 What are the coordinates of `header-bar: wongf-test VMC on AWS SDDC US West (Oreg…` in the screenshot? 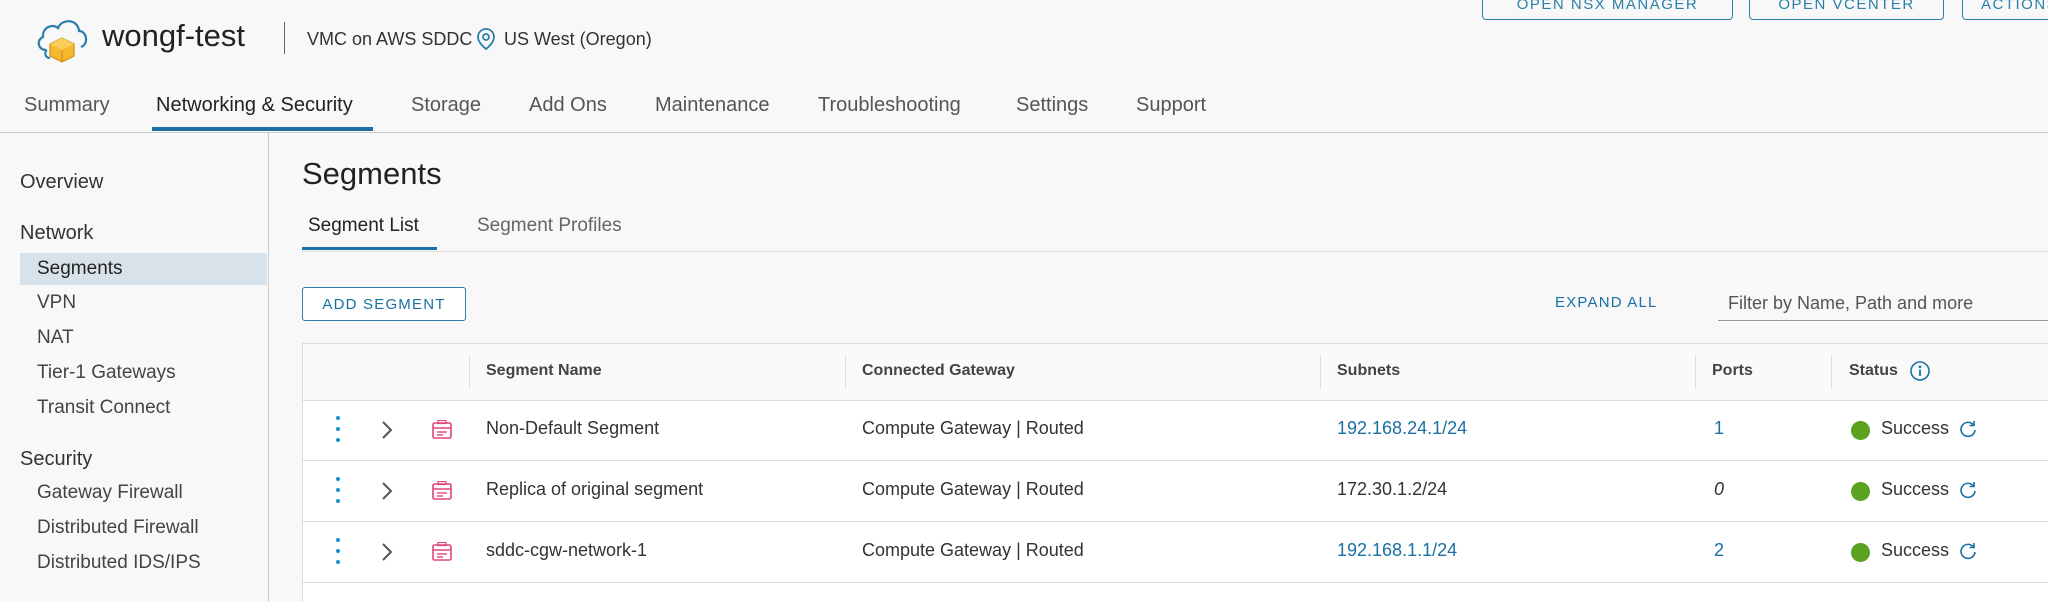 It's located at (1024, 37).